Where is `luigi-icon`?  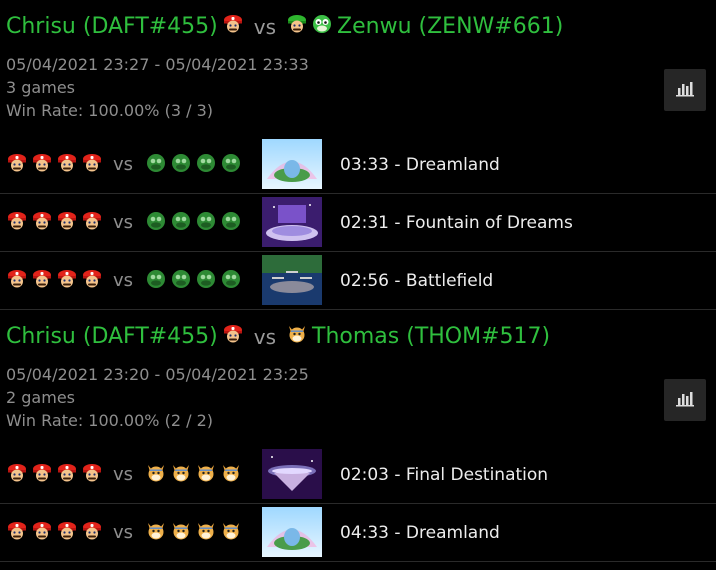 luigi-icon is located at coordinates (297, 27).